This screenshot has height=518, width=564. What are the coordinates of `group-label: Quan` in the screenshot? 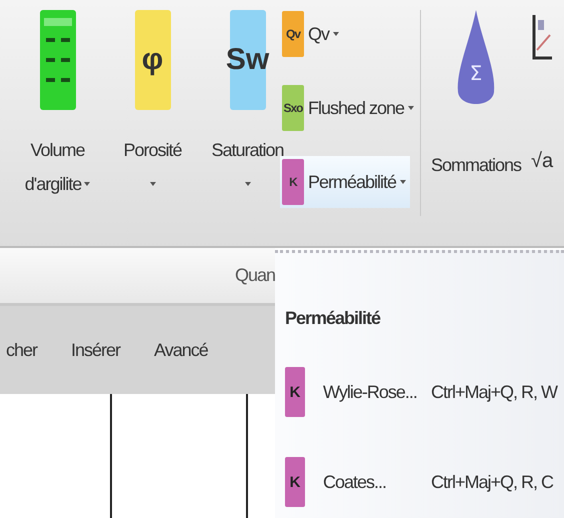 It's located at (254, 275).